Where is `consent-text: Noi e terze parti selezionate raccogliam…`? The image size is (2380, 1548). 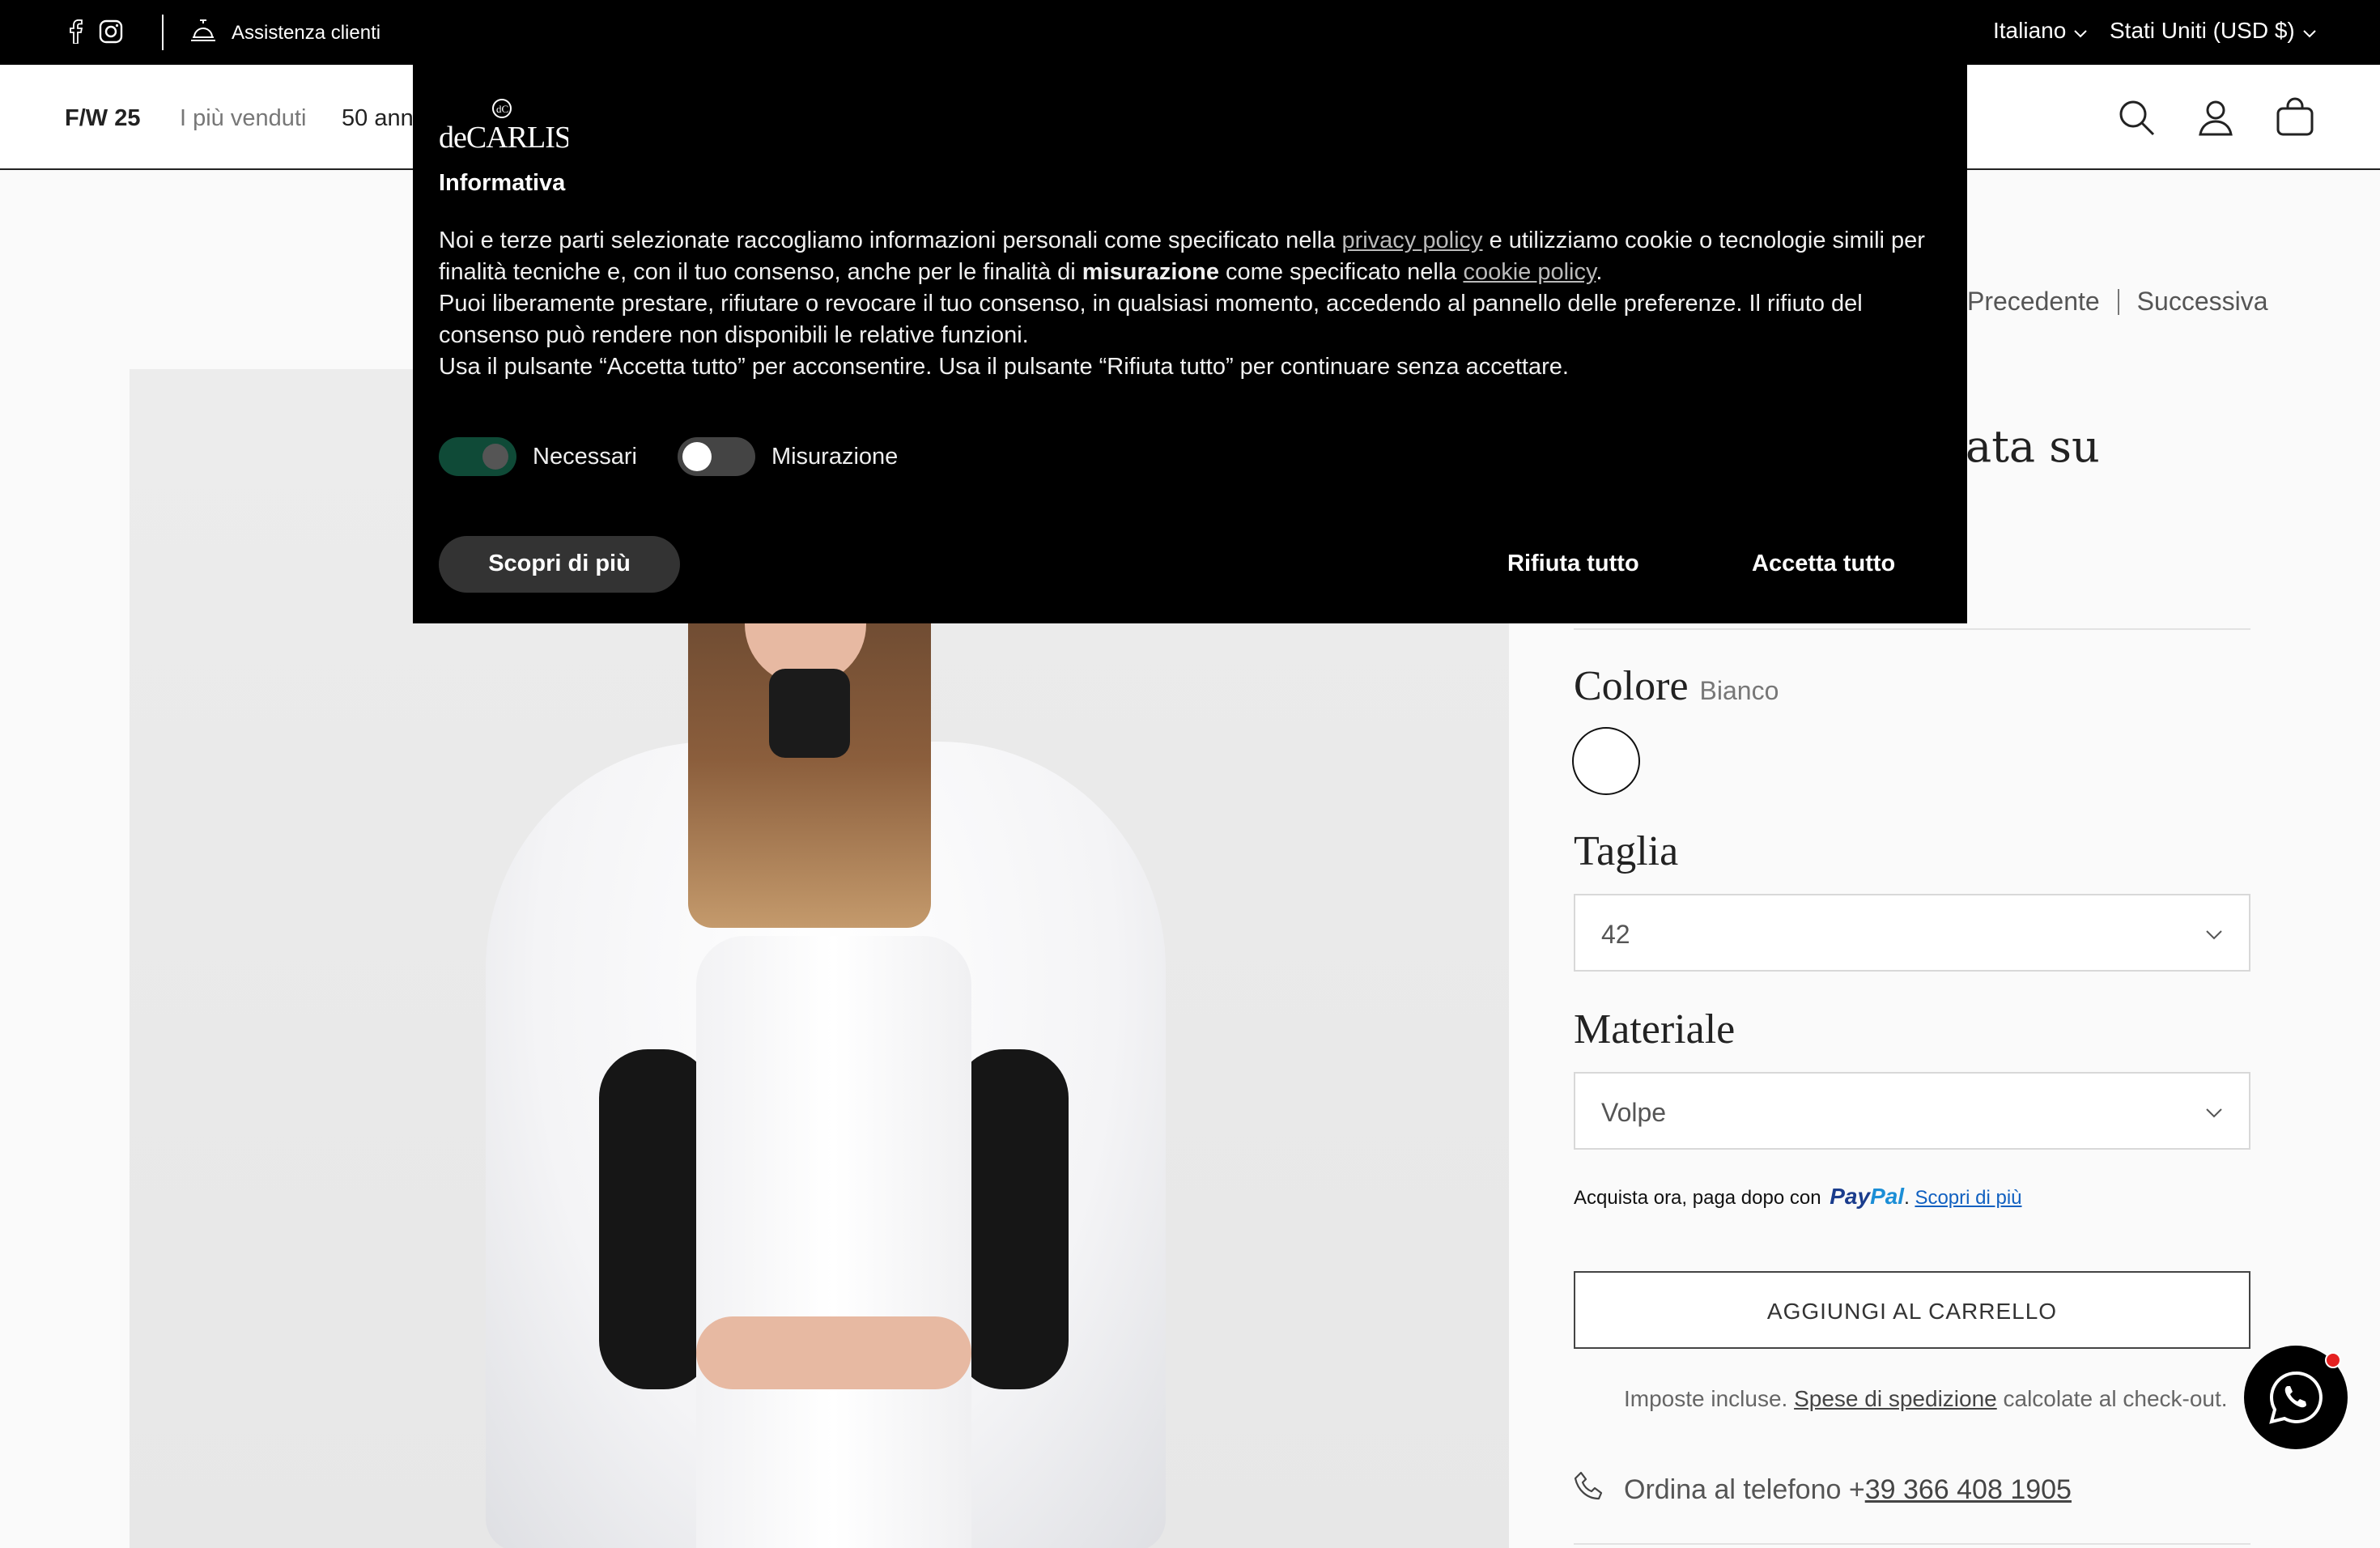 consent-text: Noi e terze parti selezionate raccogliam… is located at coordinates (890, 240).